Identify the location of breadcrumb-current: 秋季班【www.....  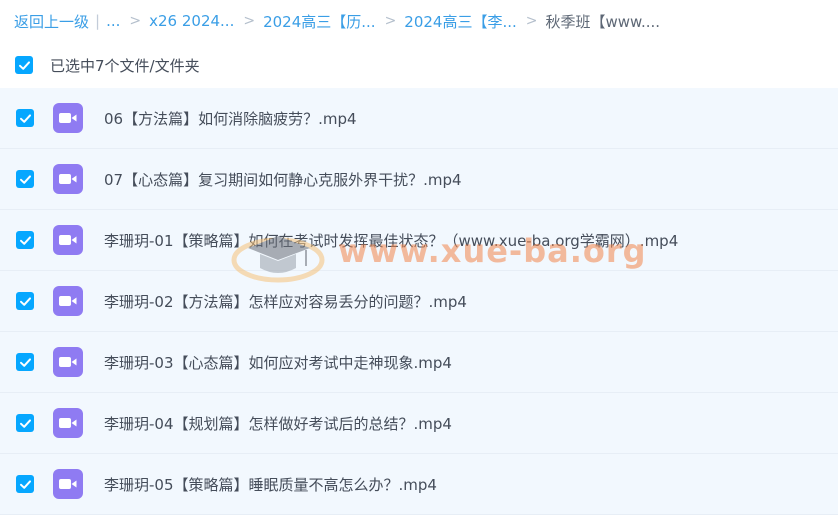
(603, 21).